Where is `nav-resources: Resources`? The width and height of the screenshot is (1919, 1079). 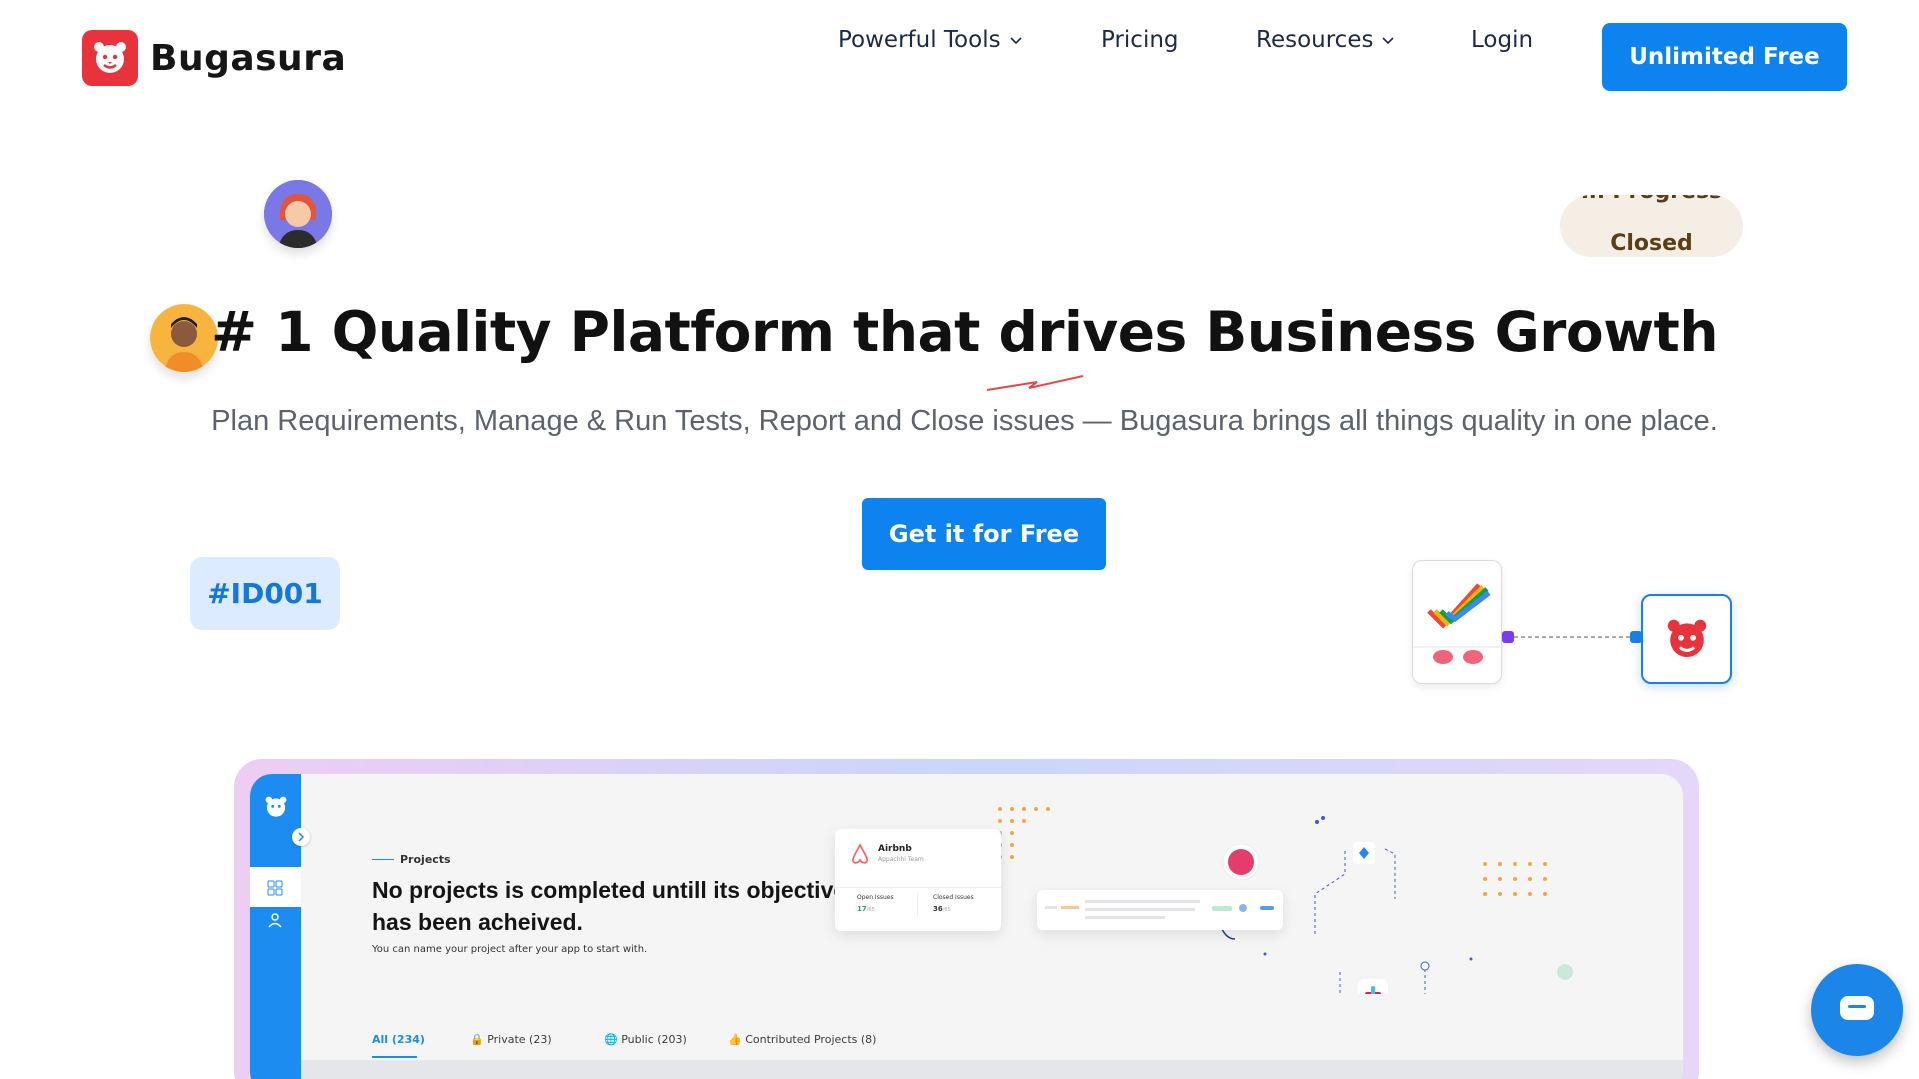 nav-resources: Resources is located at coordinates (1325, 40).